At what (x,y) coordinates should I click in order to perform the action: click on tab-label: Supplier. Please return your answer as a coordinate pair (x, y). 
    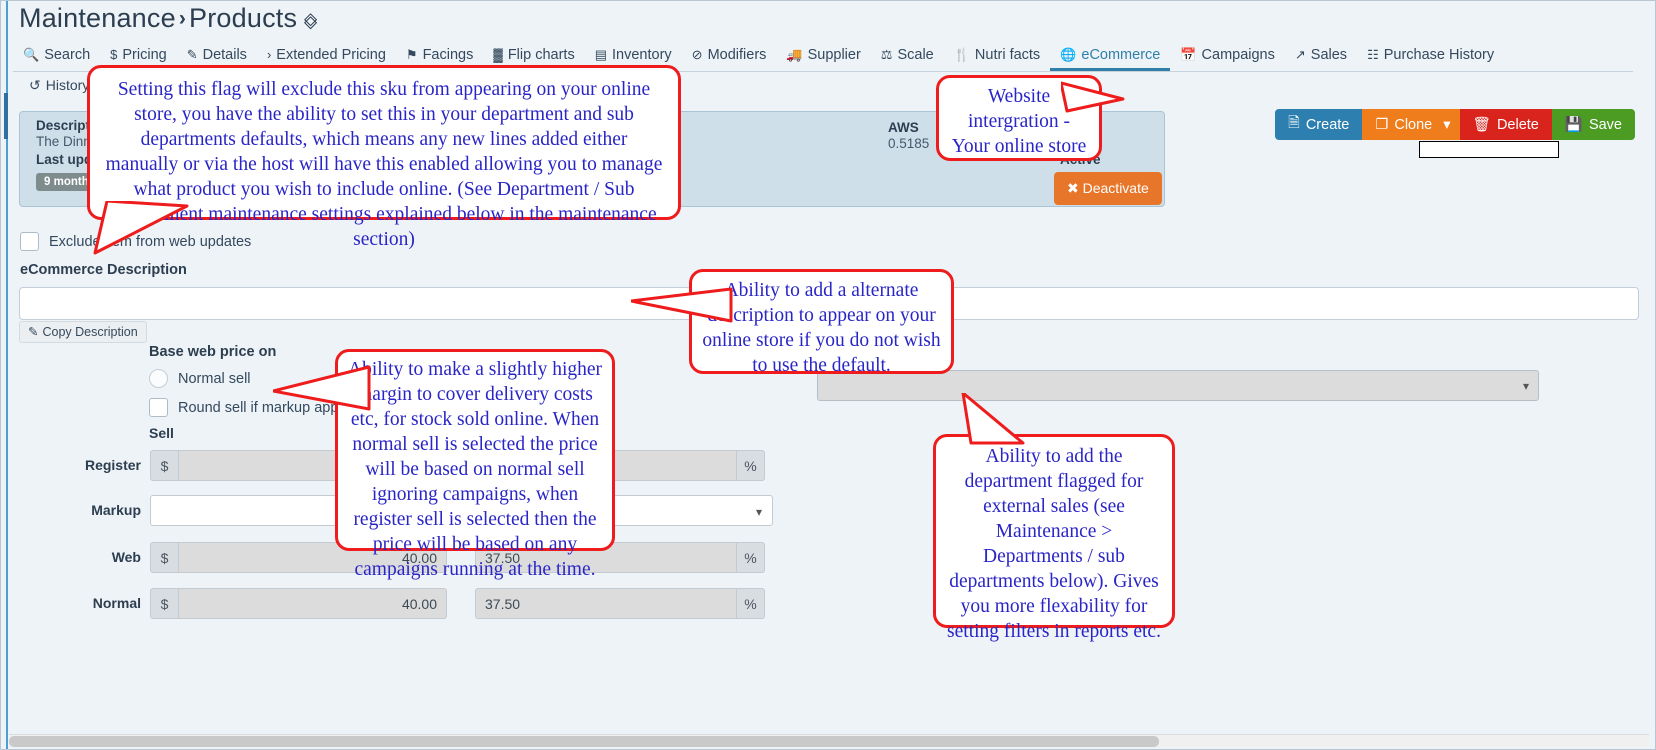
    Looking at the image, I should click on (834, 55).